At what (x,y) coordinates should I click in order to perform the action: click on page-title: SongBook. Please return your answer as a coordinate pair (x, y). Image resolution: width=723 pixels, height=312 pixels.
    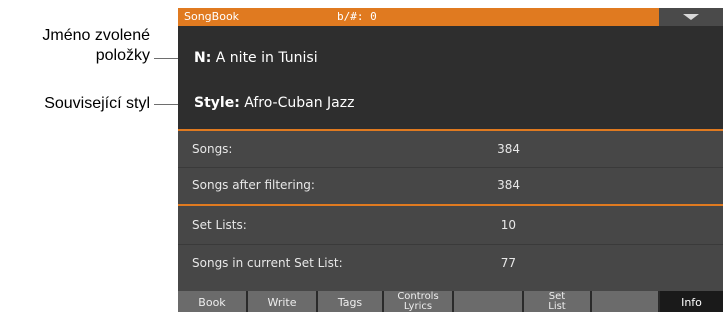
    Looking at the image, I should click on (212, 16).